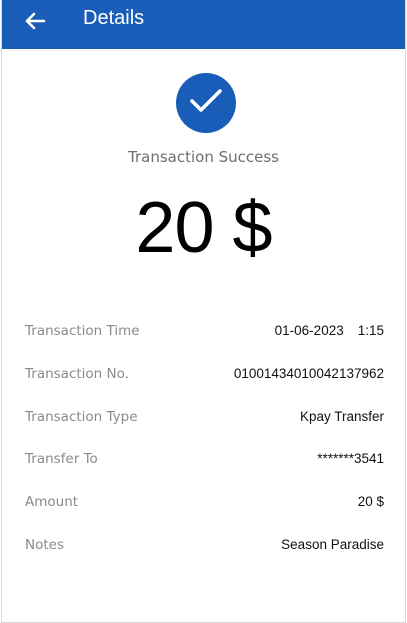  I want to click on success-badge, so click(206, 103).